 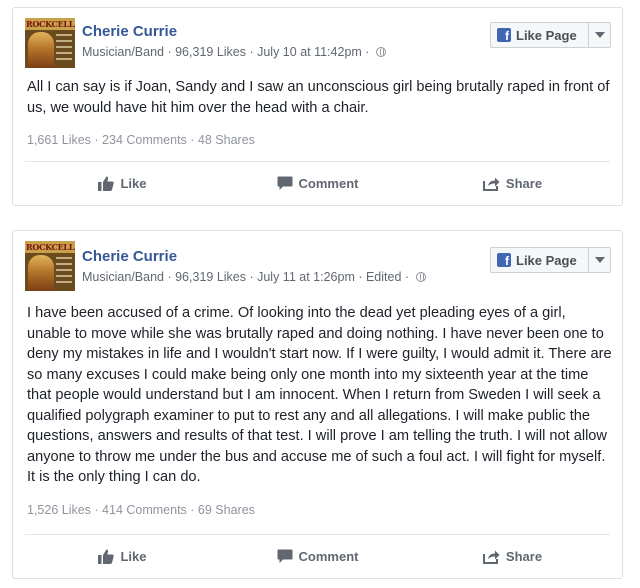 I want to click on post-stats: 1,526 Likes · 414 Comments · 69 Shares, so click(x=141, y=510).